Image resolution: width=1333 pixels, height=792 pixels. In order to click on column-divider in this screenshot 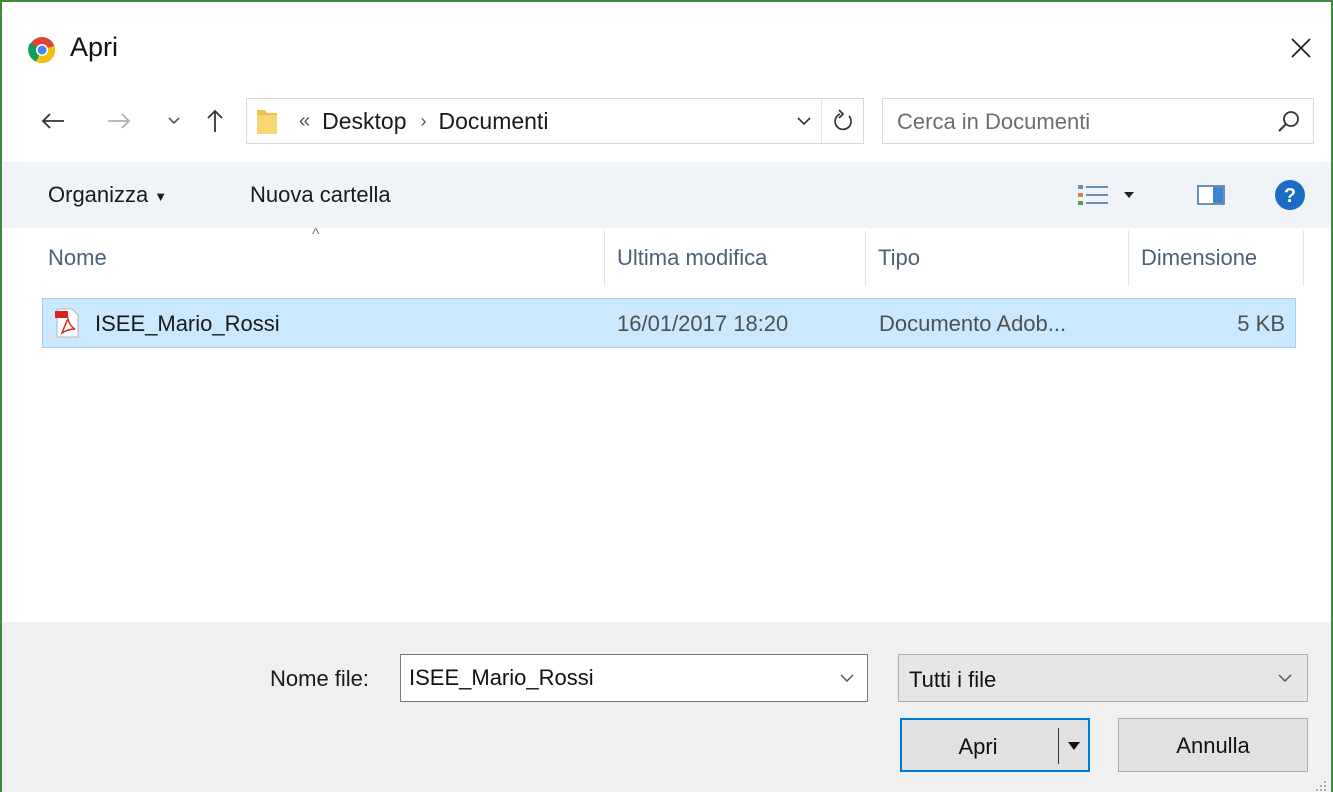, I will do `click(1303, 258)`.